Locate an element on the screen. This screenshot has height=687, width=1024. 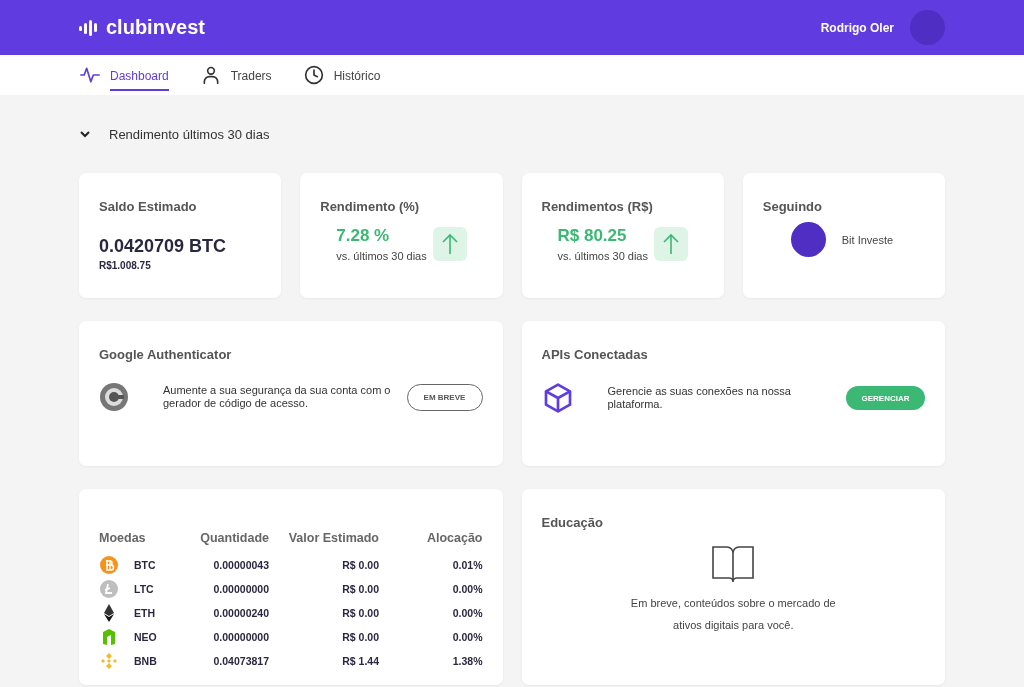
table-cell-text: R$ 1.44 is located at coordinates (360, 661).